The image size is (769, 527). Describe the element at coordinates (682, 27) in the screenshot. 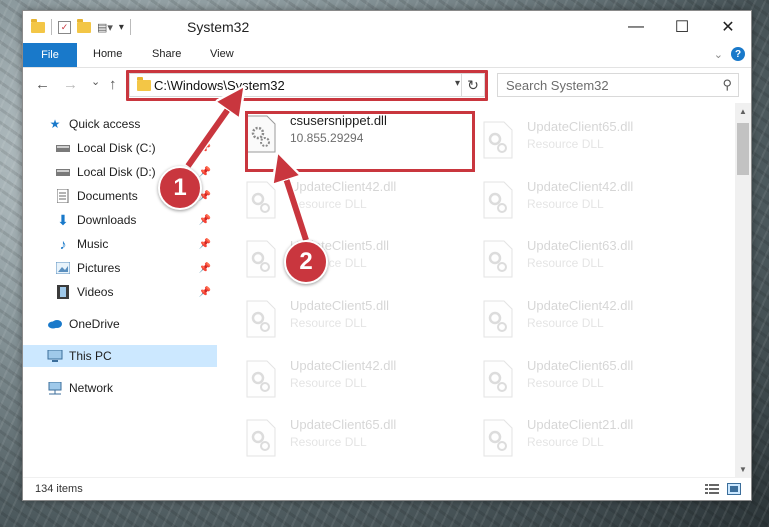

I see `maximize-button: ☐` at that location.